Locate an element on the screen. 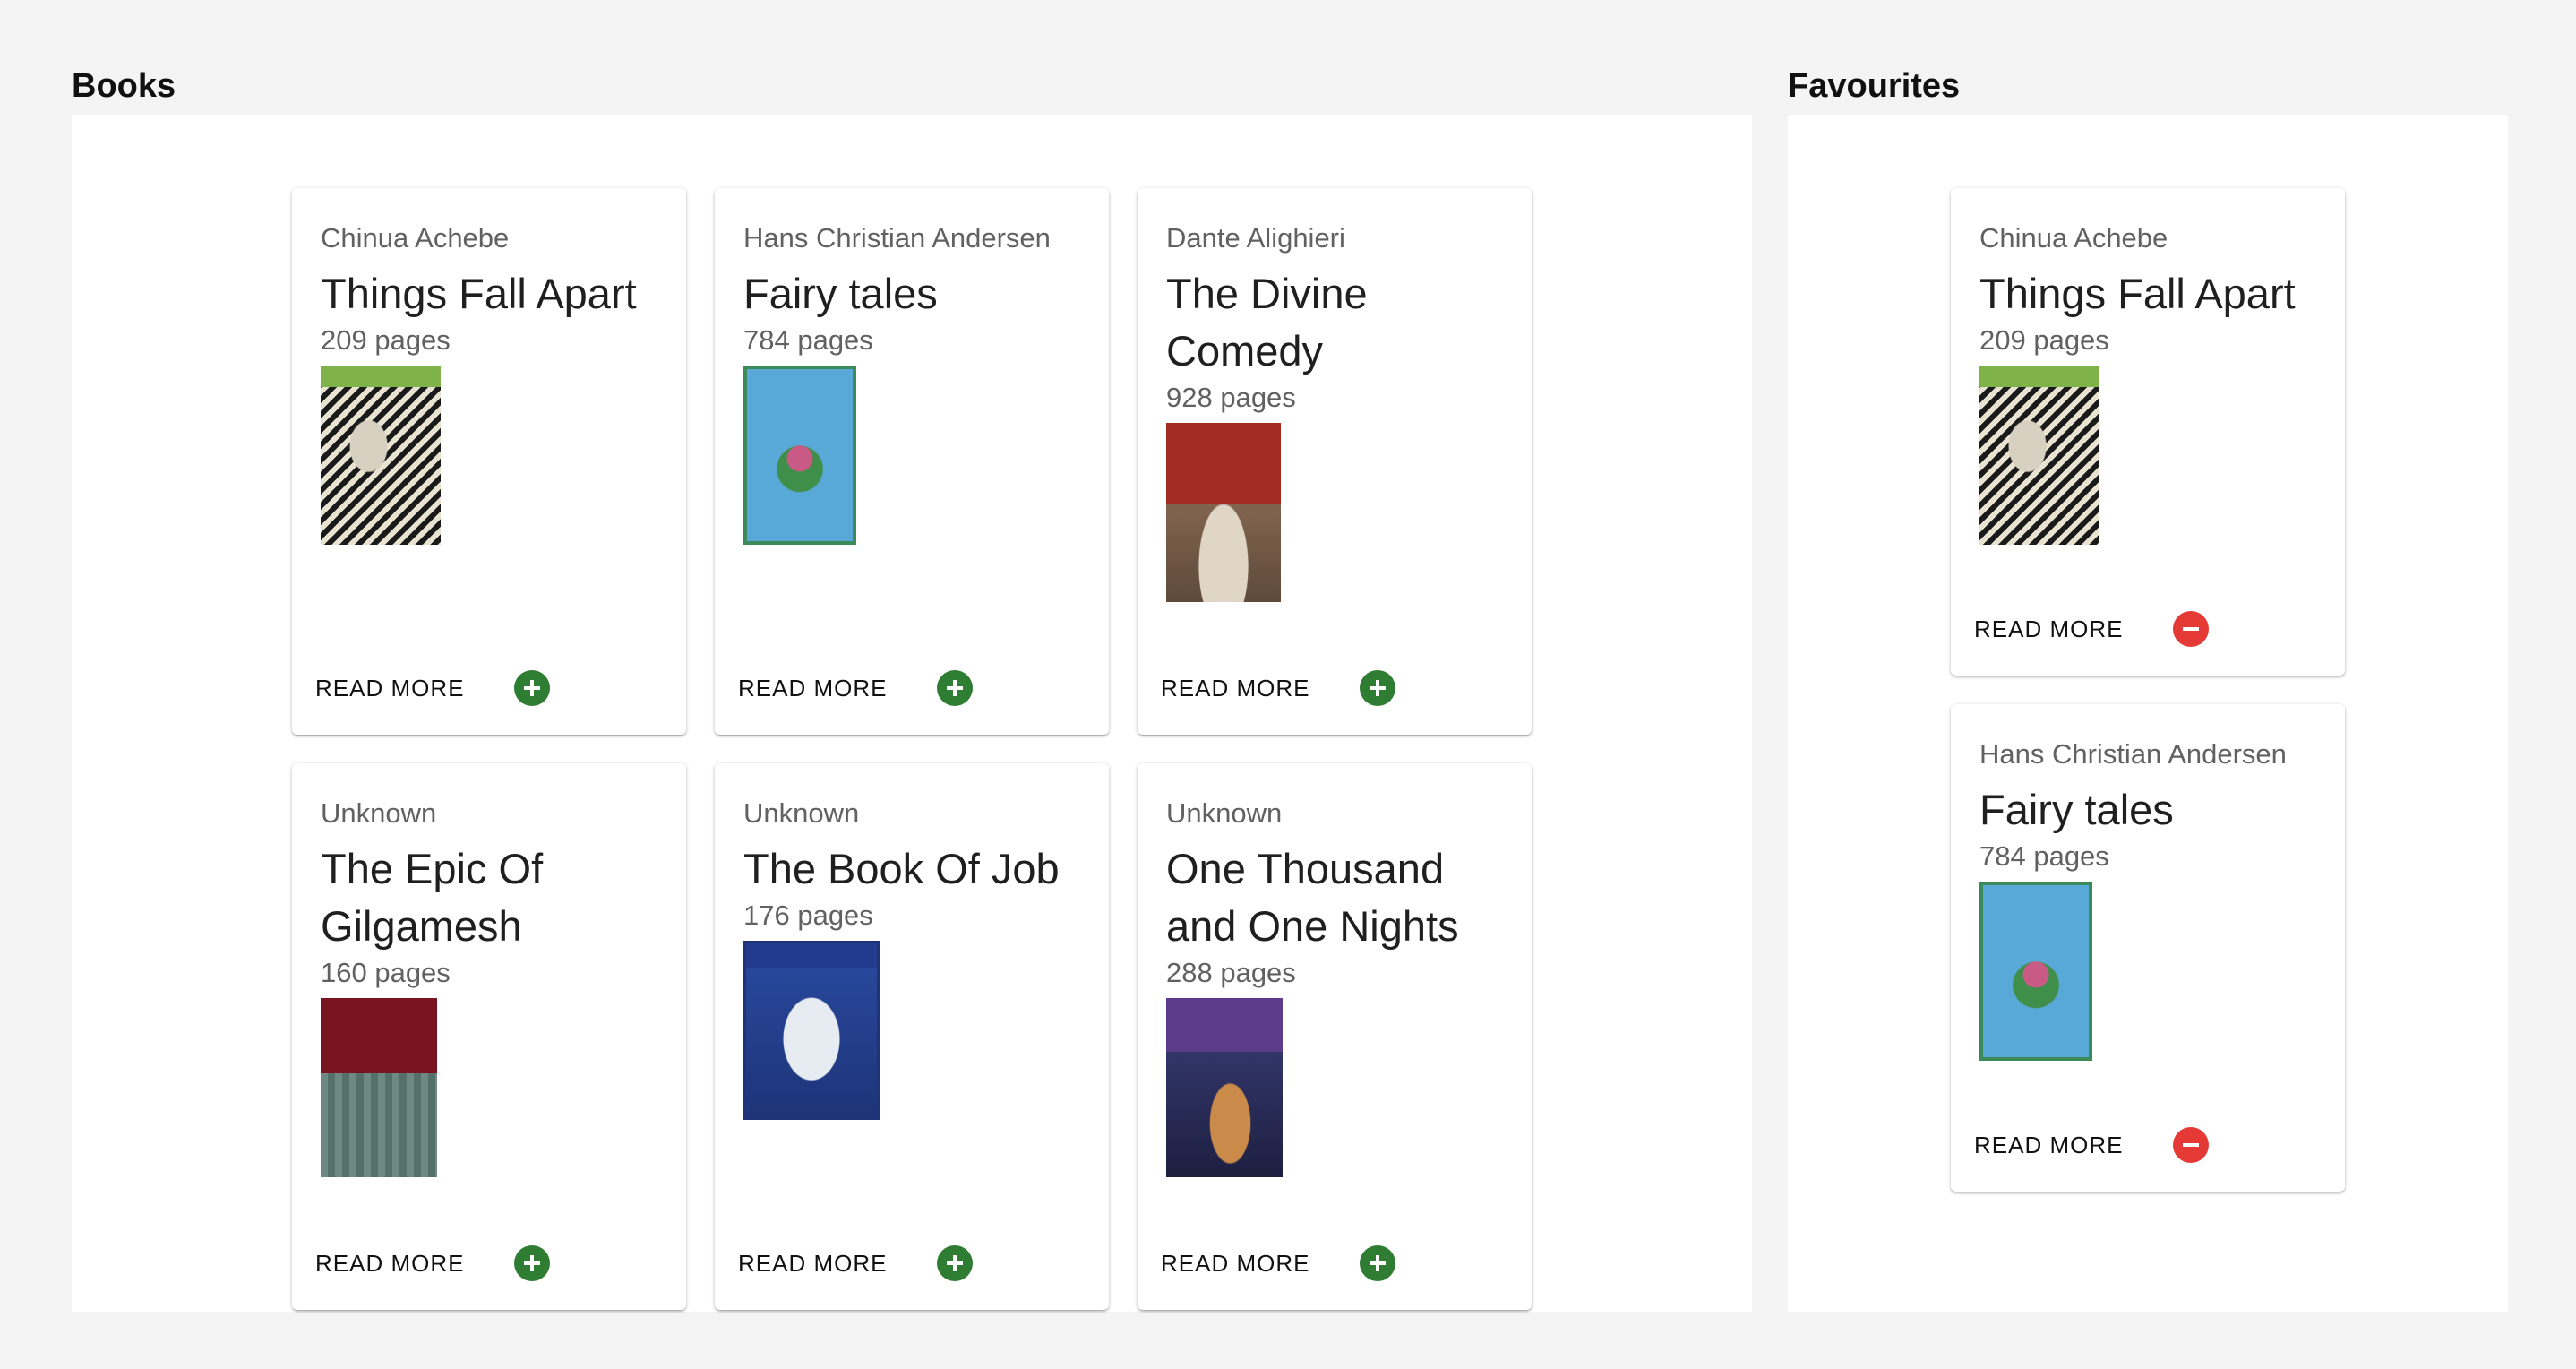 This screenshot has height=1369, width=2576. book-title: One Thousand and One Nights is located at coordinates (1312, 897).